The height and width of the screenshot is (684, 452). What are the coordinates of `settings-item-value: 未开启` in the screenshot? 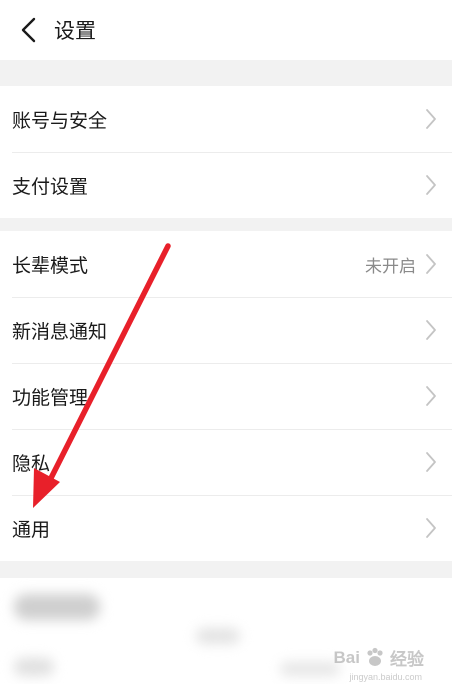 It's located at (390, 266).